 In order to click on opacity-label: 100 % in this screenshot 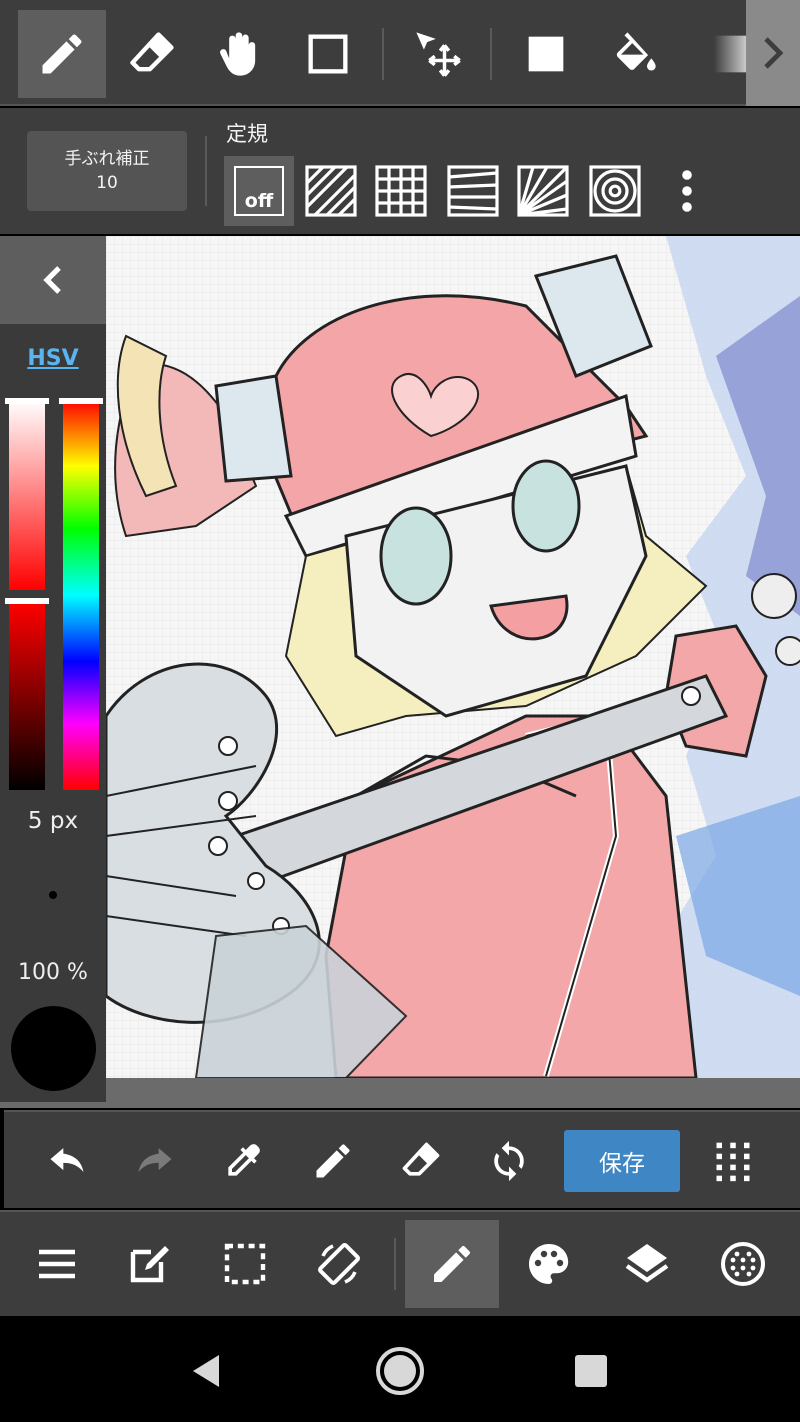, I will do `click(53, 972)`.